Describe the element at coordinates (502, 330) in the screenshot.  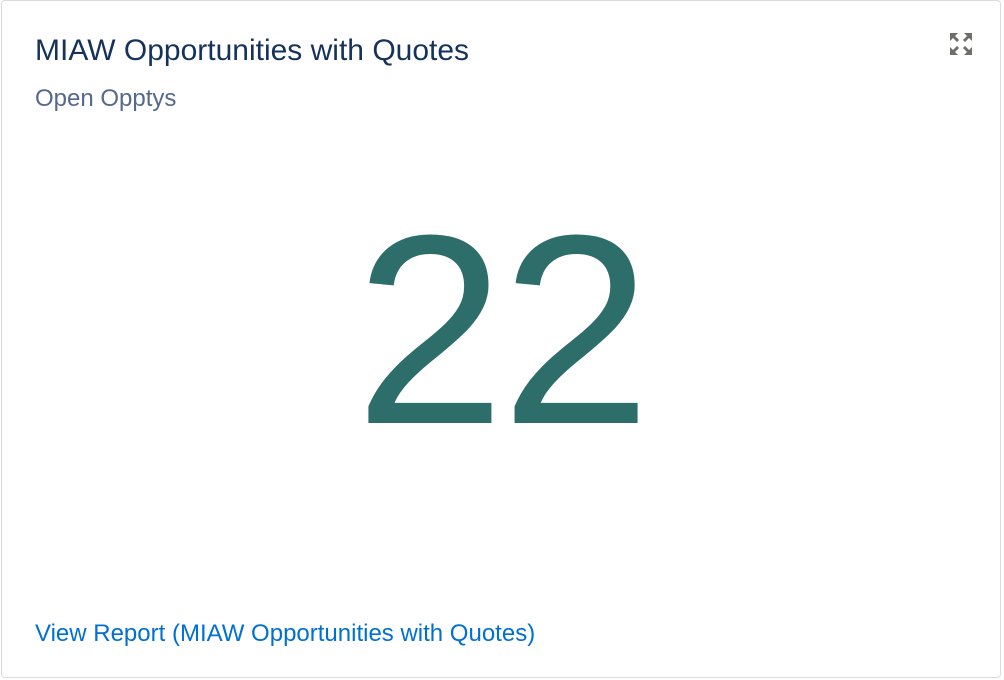
I see `metric-value: 22` at that location.